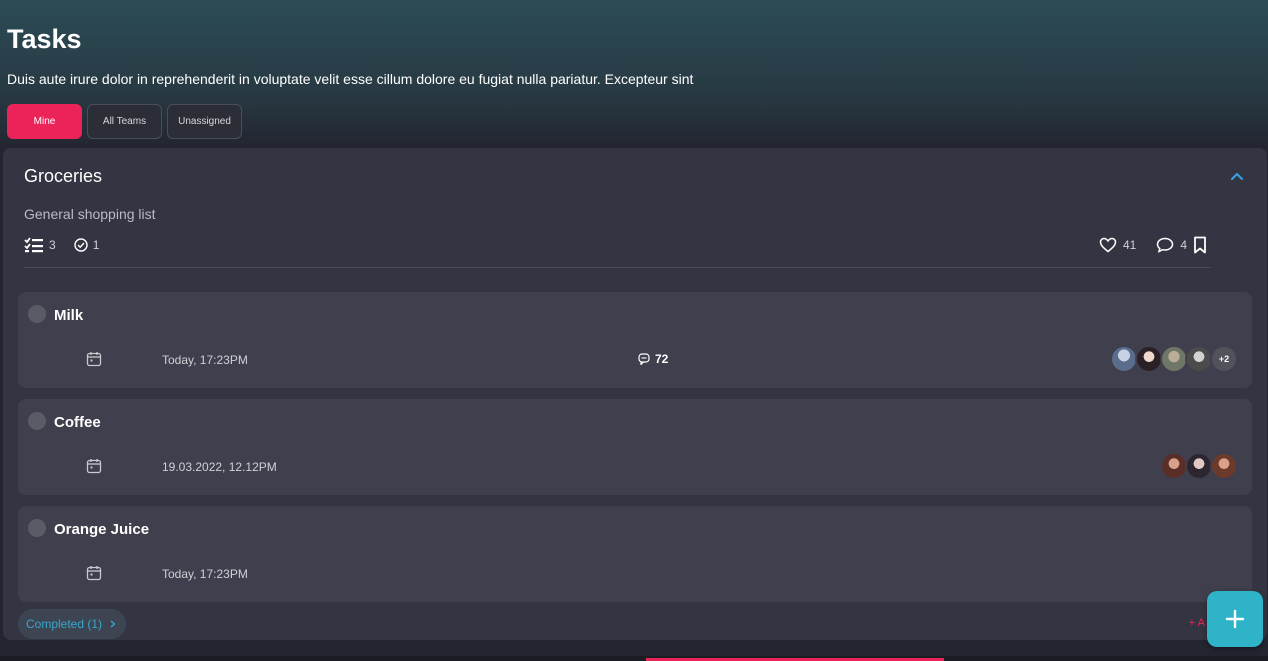  Describe the element at coordinates (219, 467) in the screenshot. I see `task-due-date: 19.03.2022, 12.12PM` at that location.